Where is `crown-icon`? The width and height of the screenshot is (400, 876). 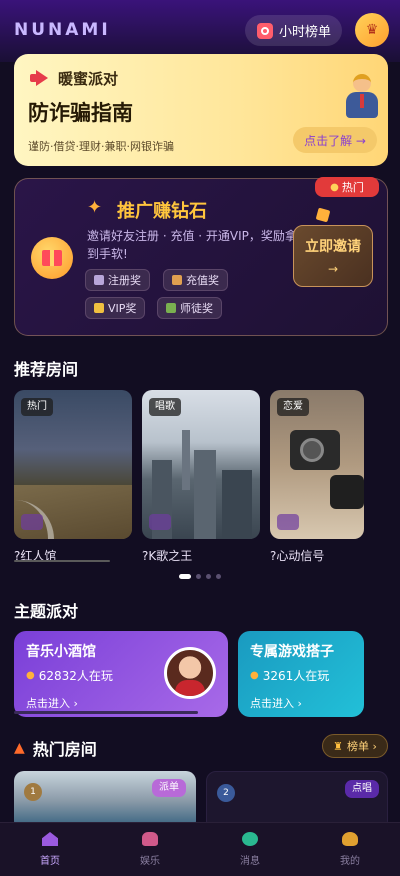 crown-icon is located at coordinates (99, 308).